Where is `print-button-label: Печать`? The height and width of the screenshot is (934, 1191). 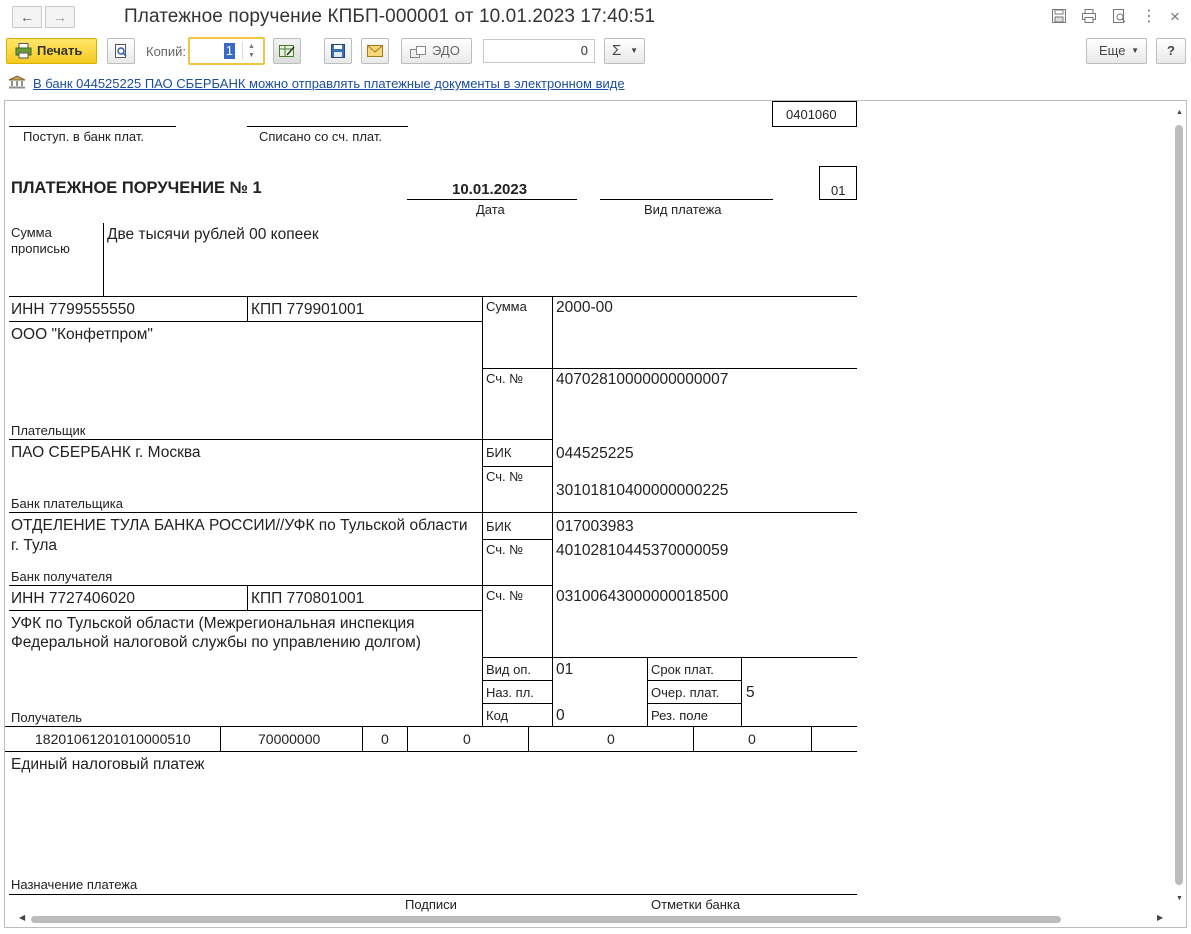 print-button-label: Печать is located at coordinates (60, 50).